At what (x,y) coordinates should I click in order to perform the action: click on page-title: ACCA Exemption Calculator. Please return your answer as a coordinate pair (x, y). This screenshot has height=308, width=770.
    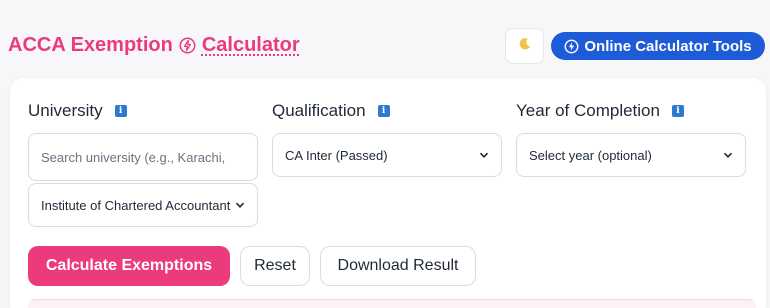
    Looking at the image, I should click on (154, 45).